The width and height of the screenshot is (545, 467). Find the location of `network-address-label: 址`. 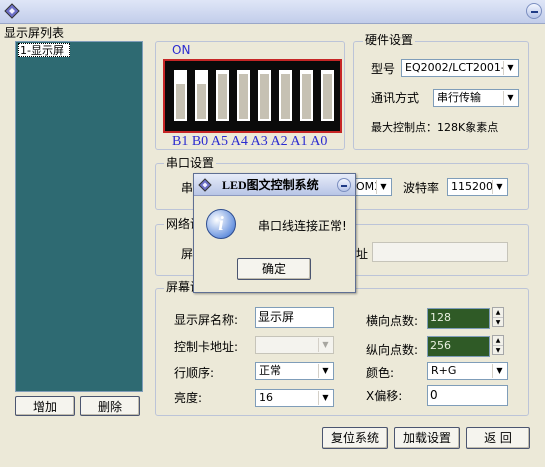

network-address-label: 址 is located at coordinates (362, 254).